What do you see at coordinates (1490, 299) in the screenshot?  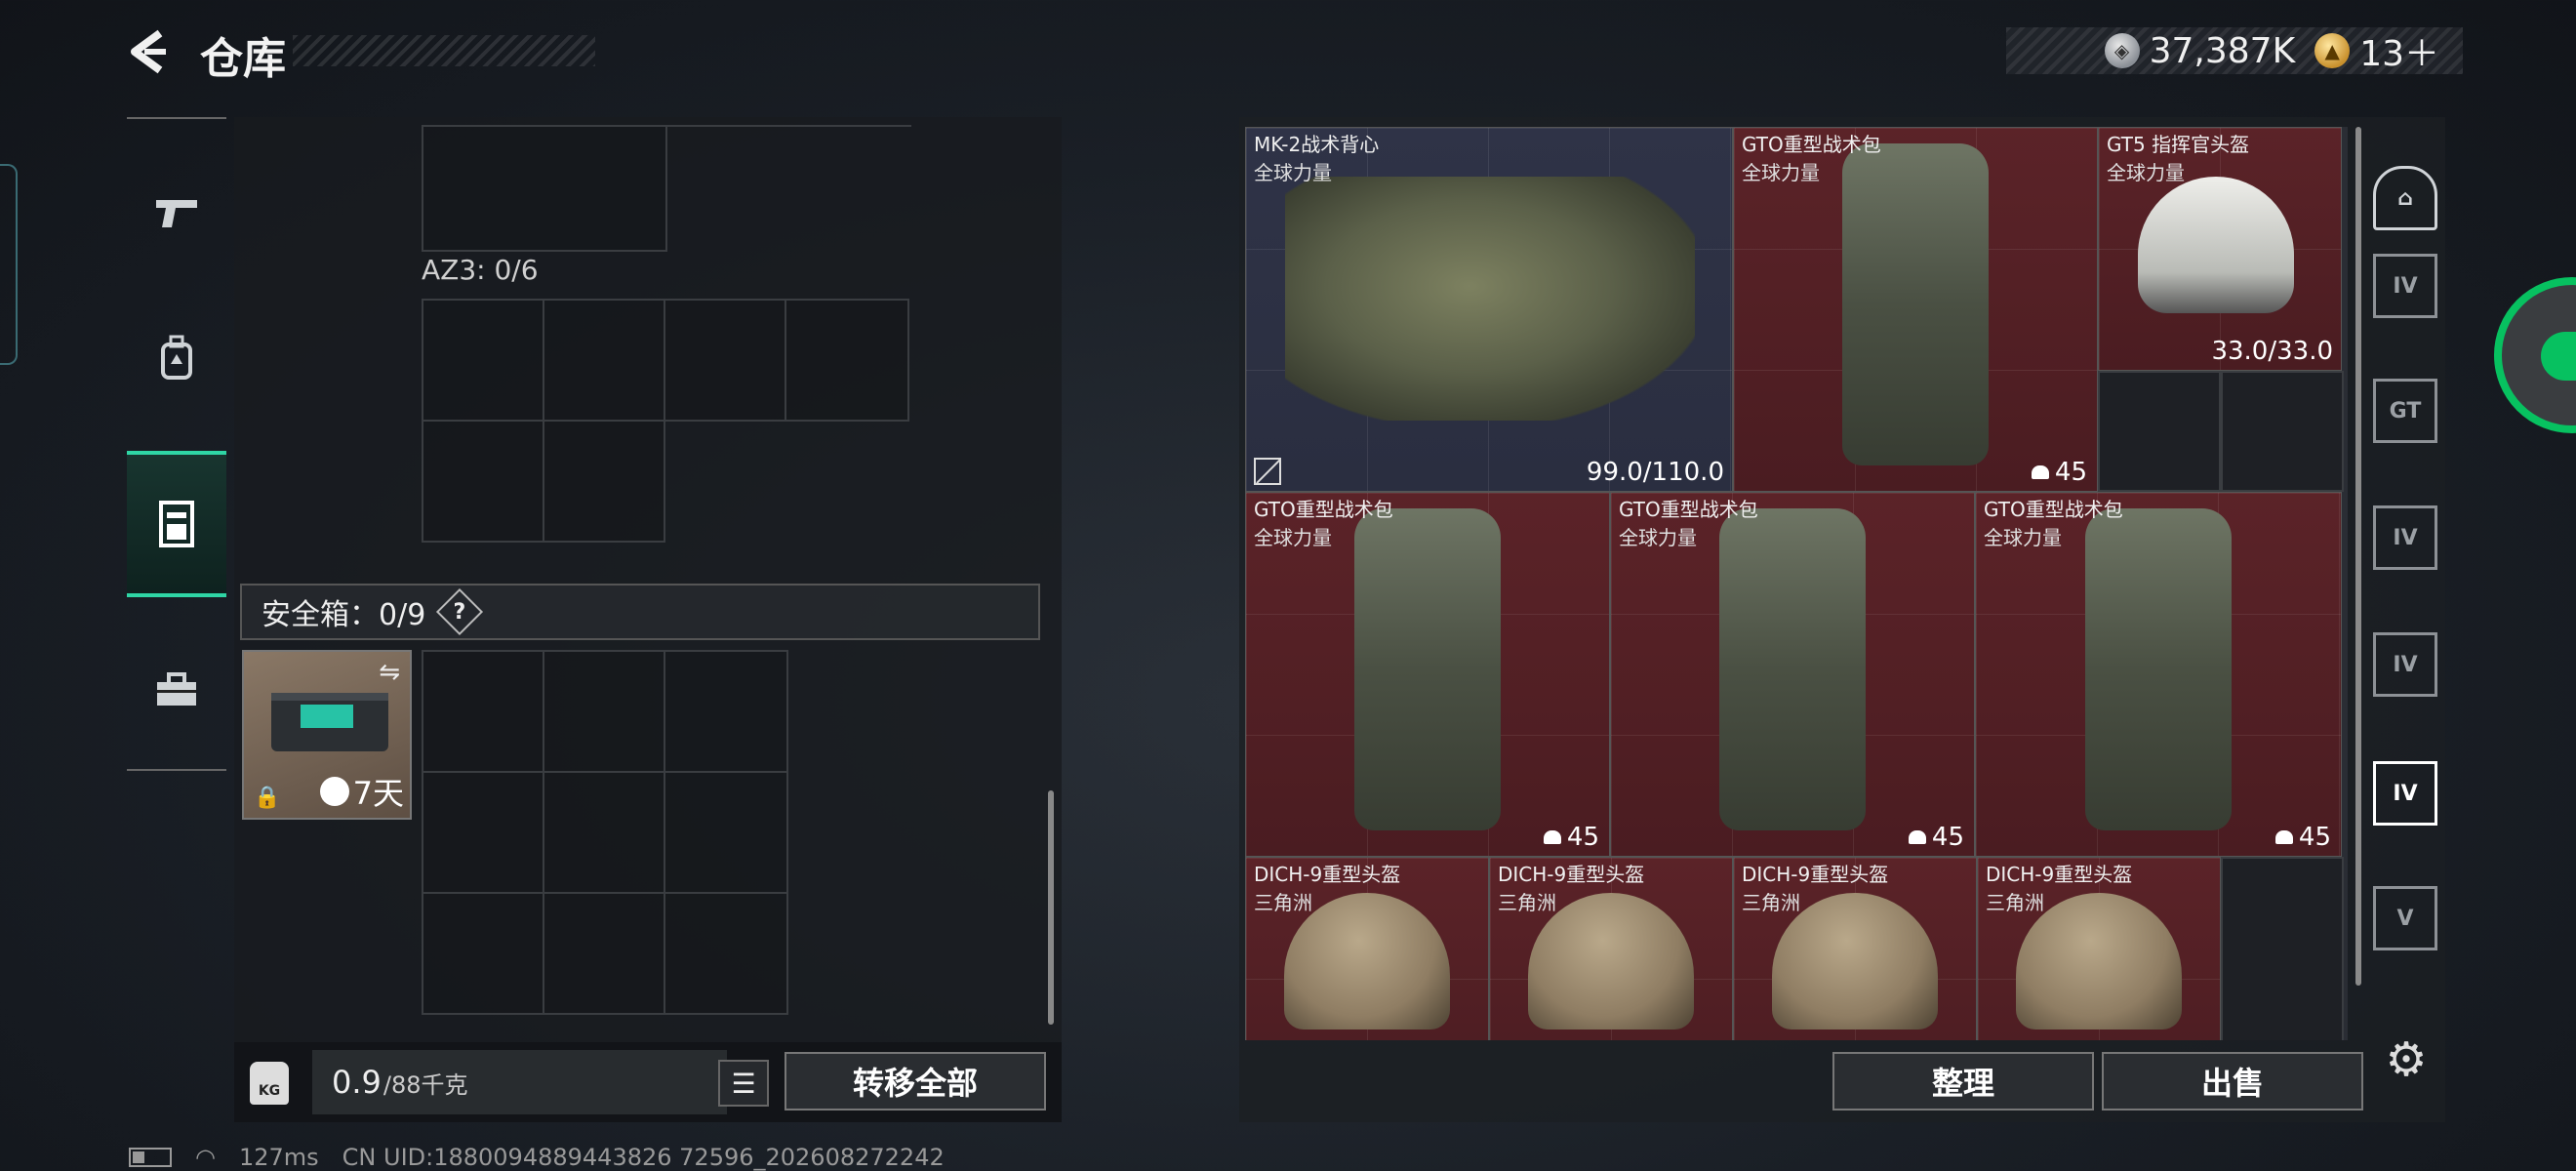 I see `vest-image` at bounding box center [1490, 299].